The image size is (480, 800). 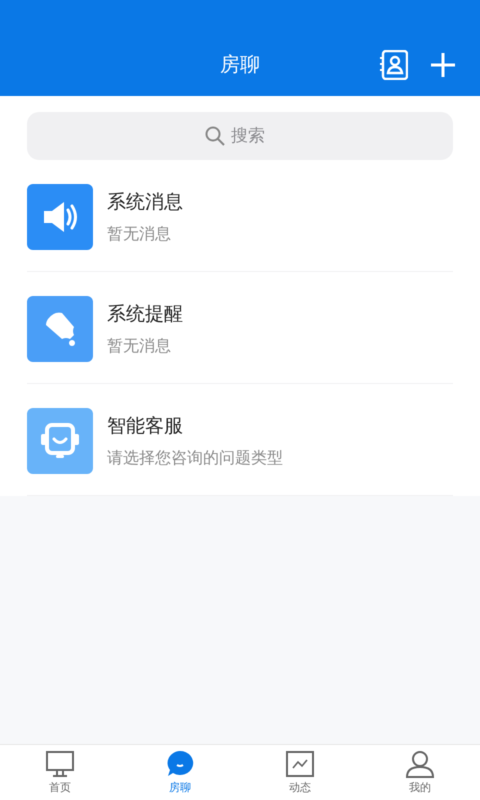 I want to click on chat-bubble-icon, so click(x=180, y=764).